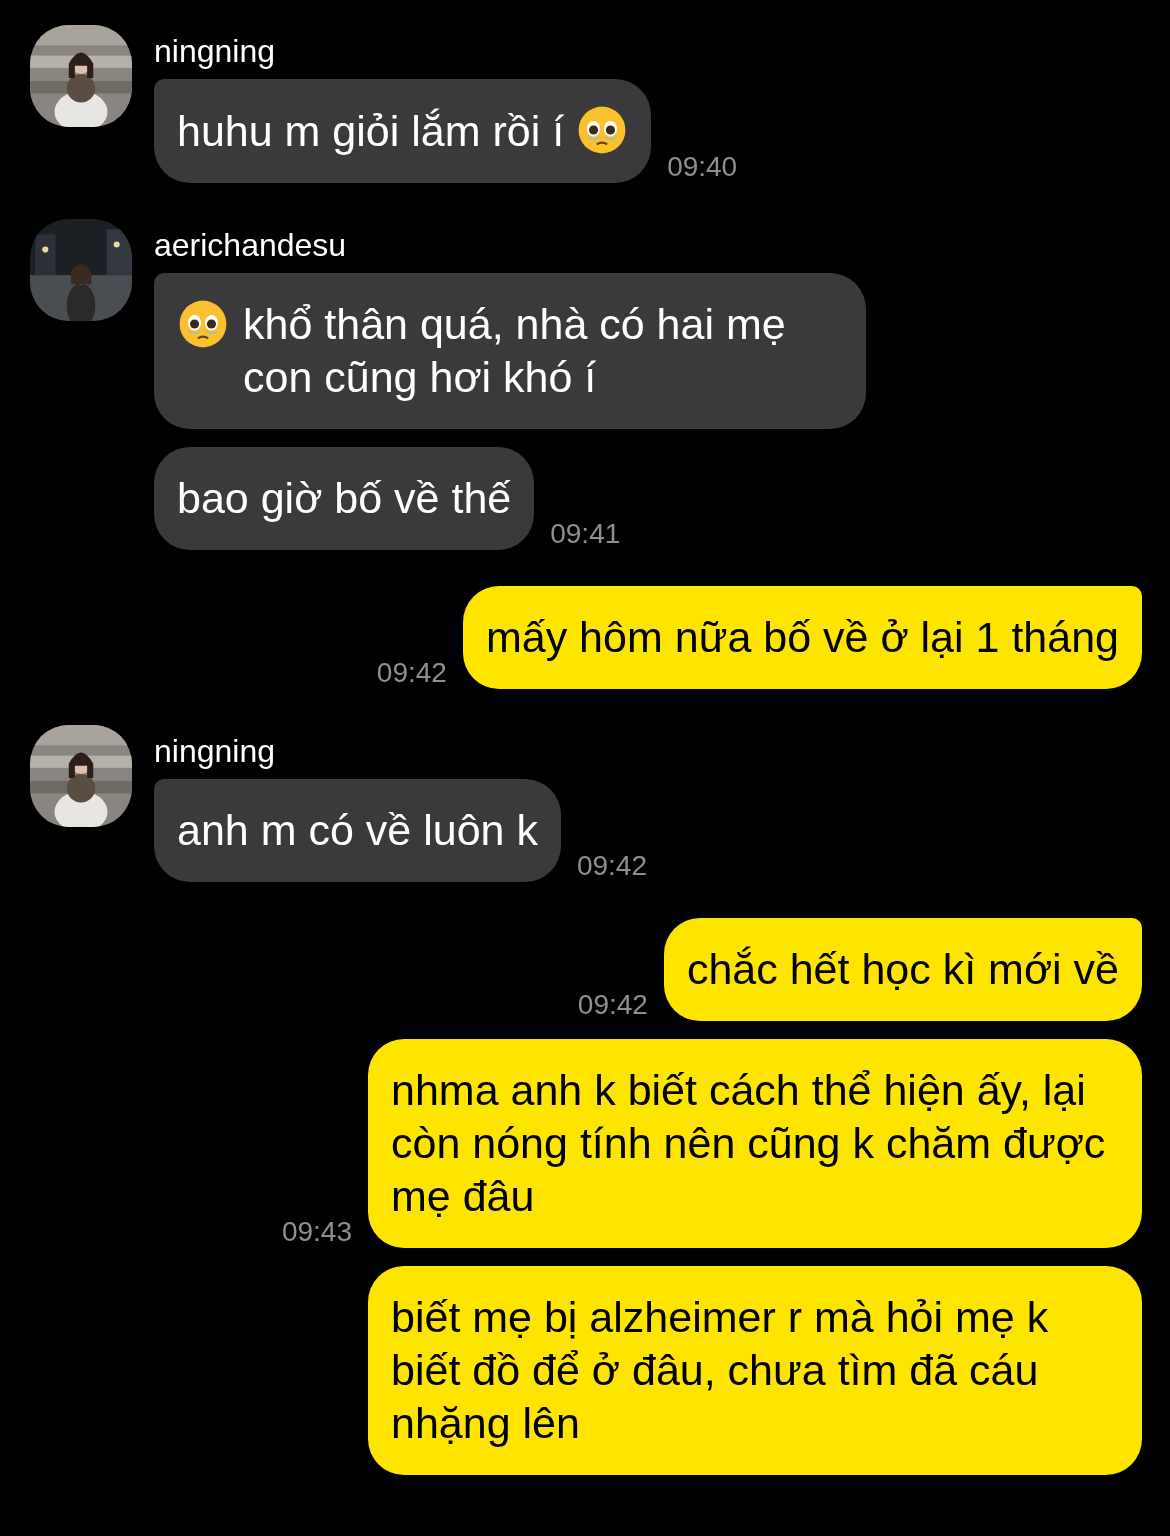 The image size is (1170, 1536). I want to click on message-text: bao giờ bố về thế, so click(344, 498).